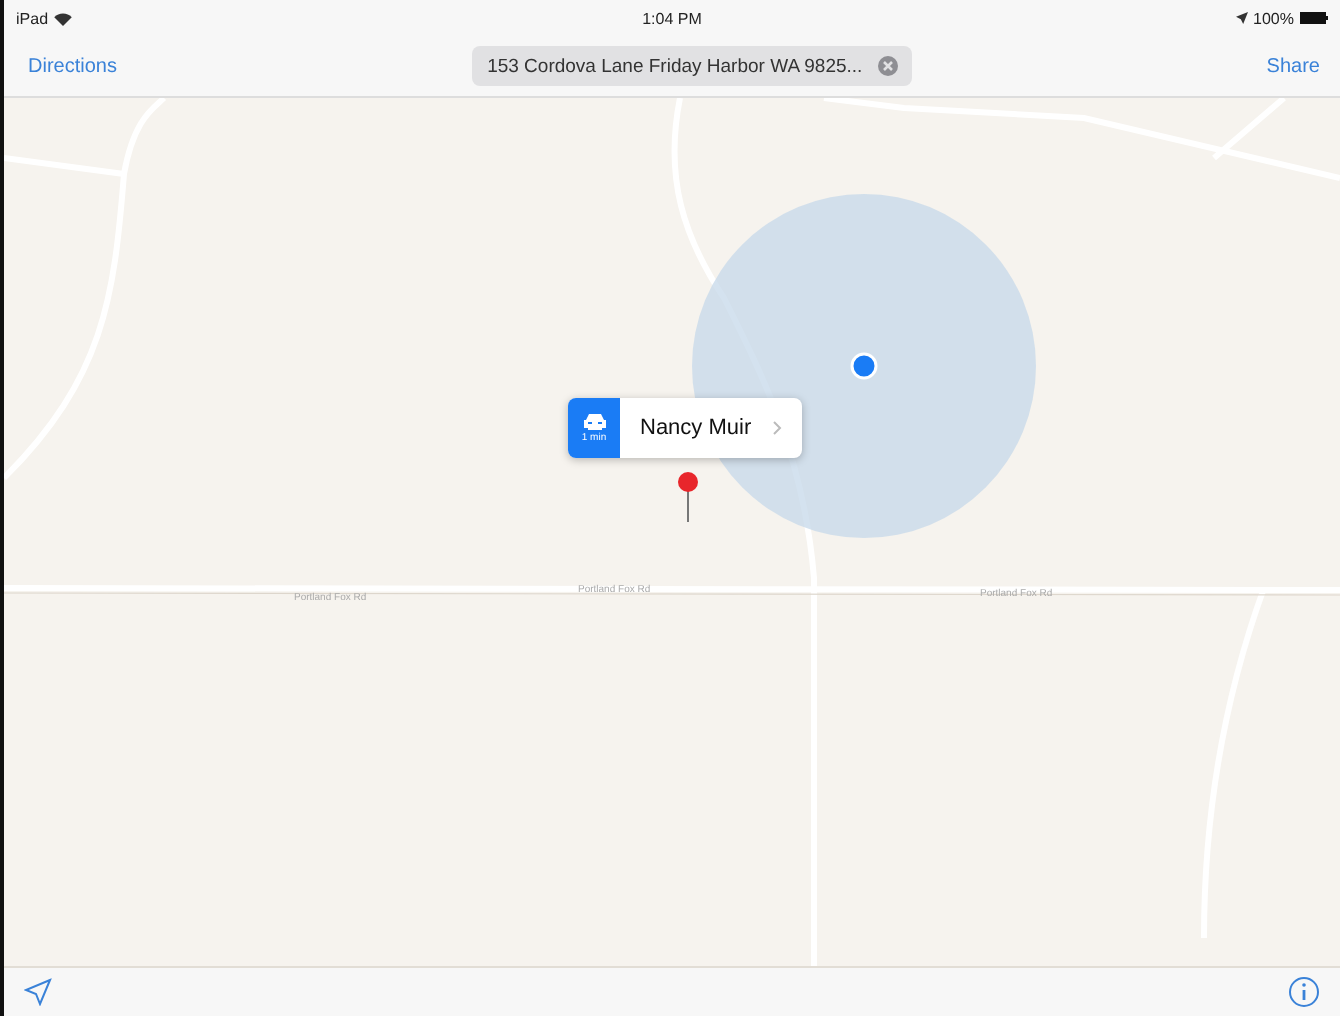 The image size is (1340, 1016). I want to click on map-pin-icon, so click(688, 496).